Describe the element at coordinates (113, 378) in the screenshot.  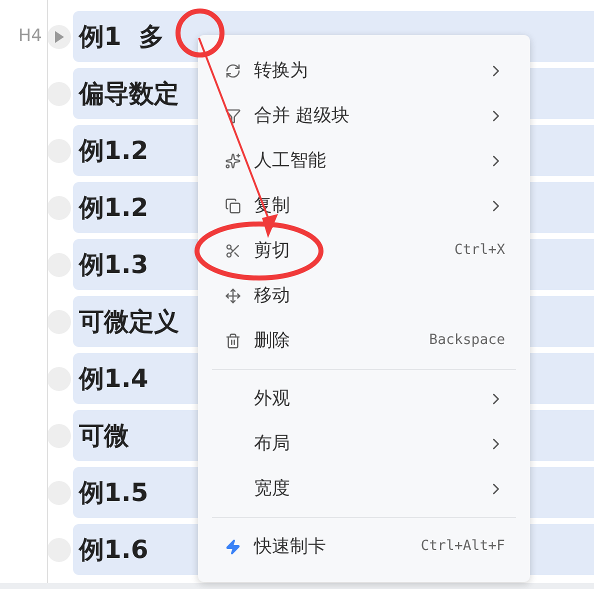
I see `heading-text: 例1.4` at that location.